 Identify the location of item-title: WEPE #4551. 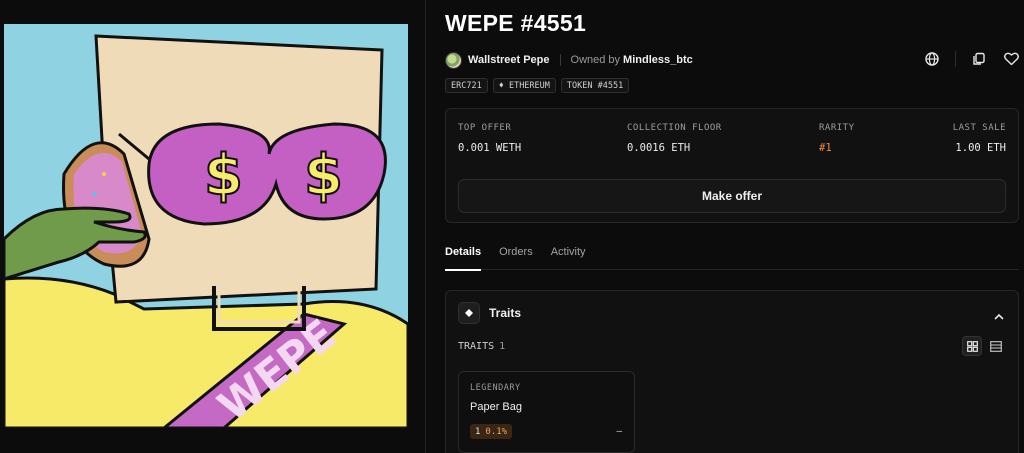
(516, 23).